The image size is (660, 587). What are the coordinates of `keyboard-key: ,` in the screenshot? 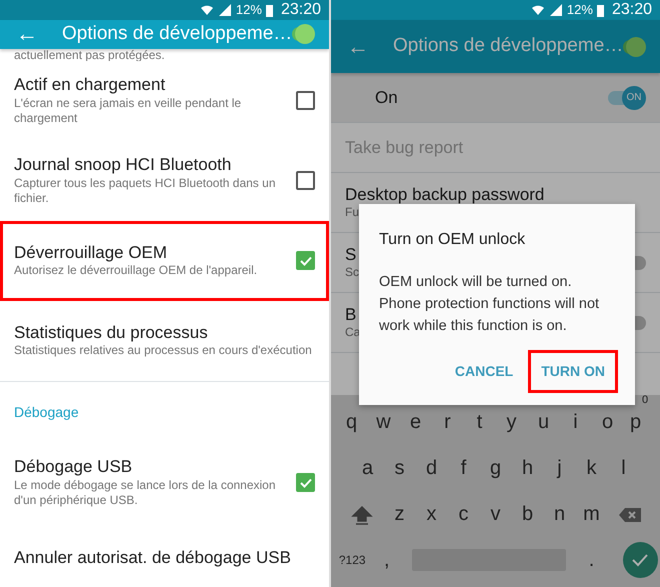 It's located at (386, 560).